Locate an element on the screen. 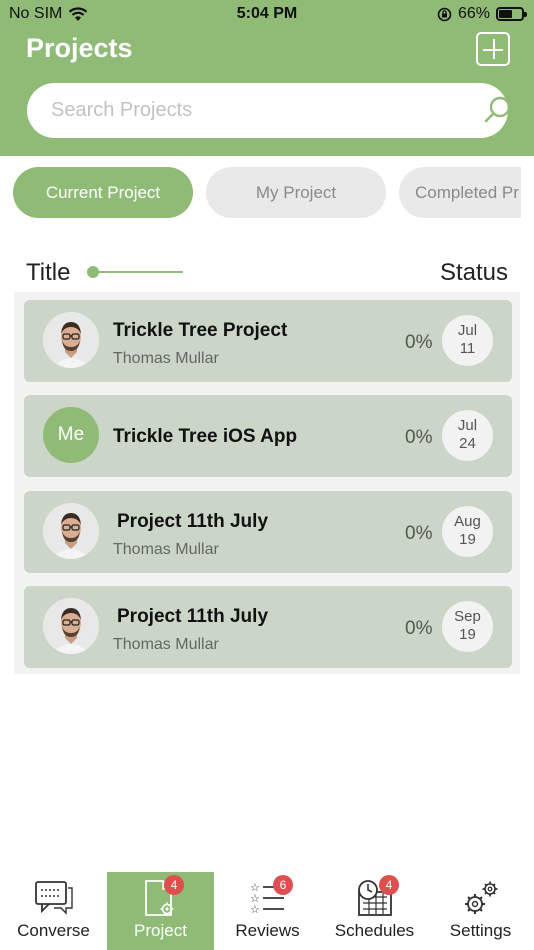  orientation-lock-icon is located at coordinates (444, 14).